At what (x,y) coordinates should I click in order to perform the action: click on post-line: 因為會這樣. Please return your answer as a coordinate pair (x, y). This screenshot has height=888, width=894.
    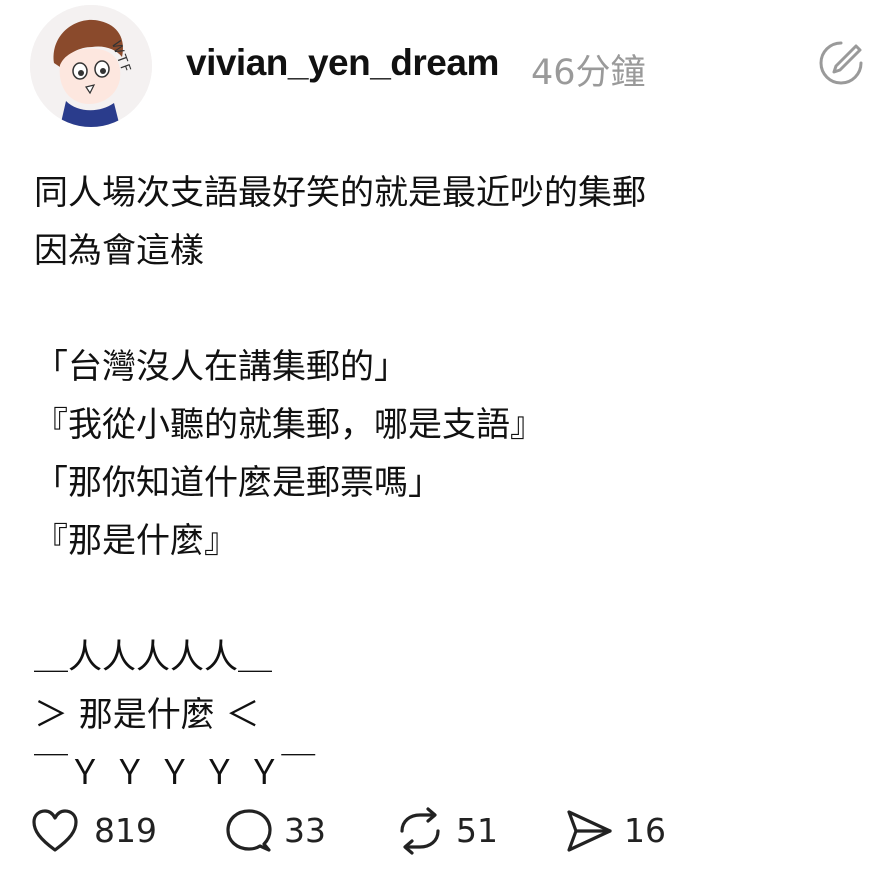
    Looking at the image, I should click on (119, 251).